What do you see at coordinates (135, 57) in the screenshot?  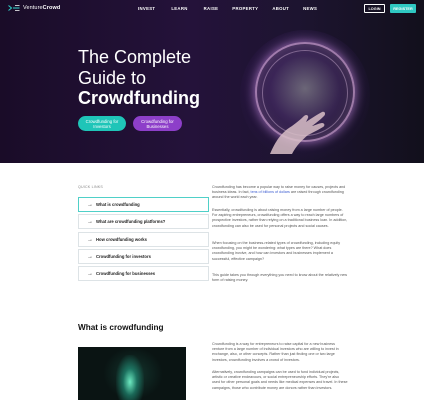 I see `hero-title-line1: The Complete` at bounding box center [135, 57].